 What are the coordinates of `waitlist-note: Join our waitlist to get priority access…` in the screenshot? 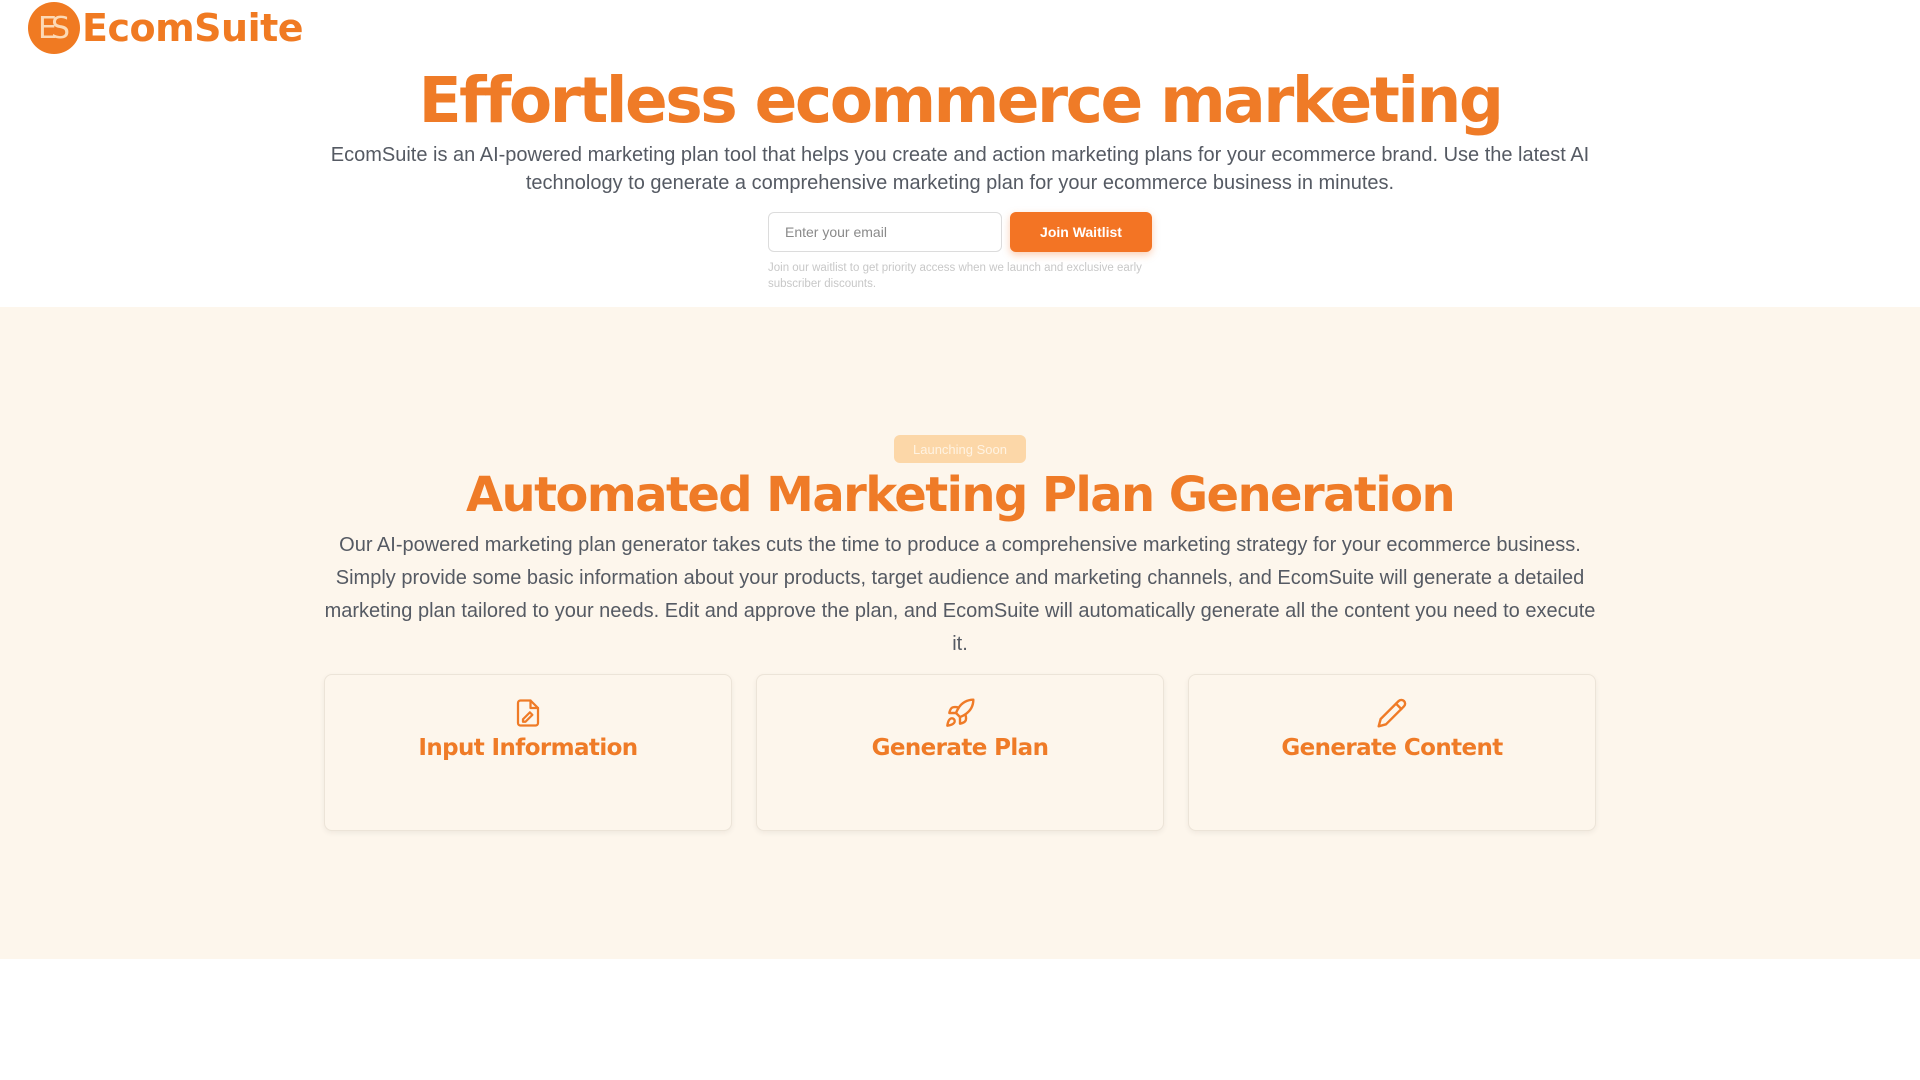 It's located at (955, 276).